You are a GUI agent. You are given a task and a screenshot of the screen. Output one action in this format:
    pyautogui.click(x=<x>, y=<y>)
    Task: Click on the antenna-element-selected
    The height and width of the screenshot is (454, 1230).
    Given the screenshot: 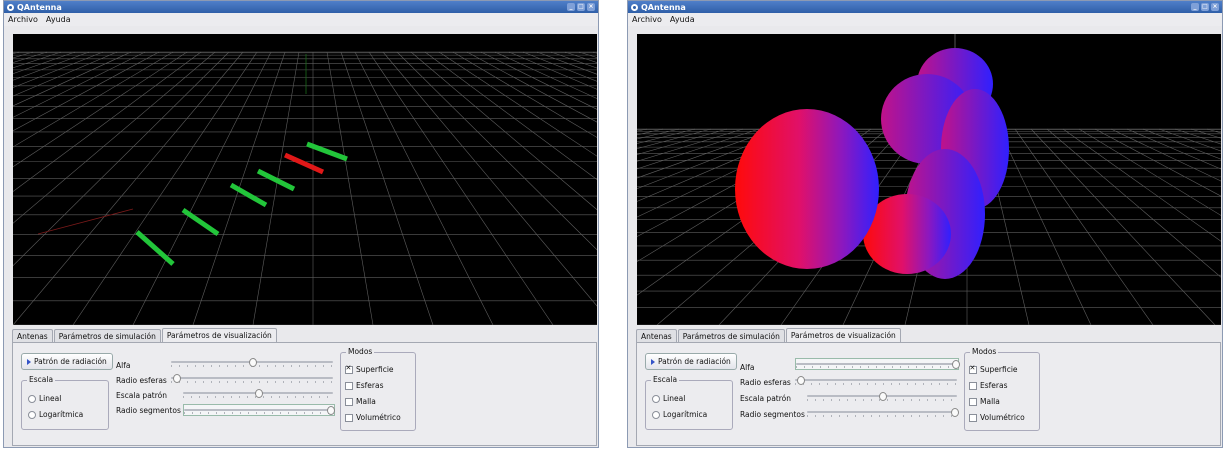 What is the action you would take?
    pyautogui.click(x=304, y=163)
    